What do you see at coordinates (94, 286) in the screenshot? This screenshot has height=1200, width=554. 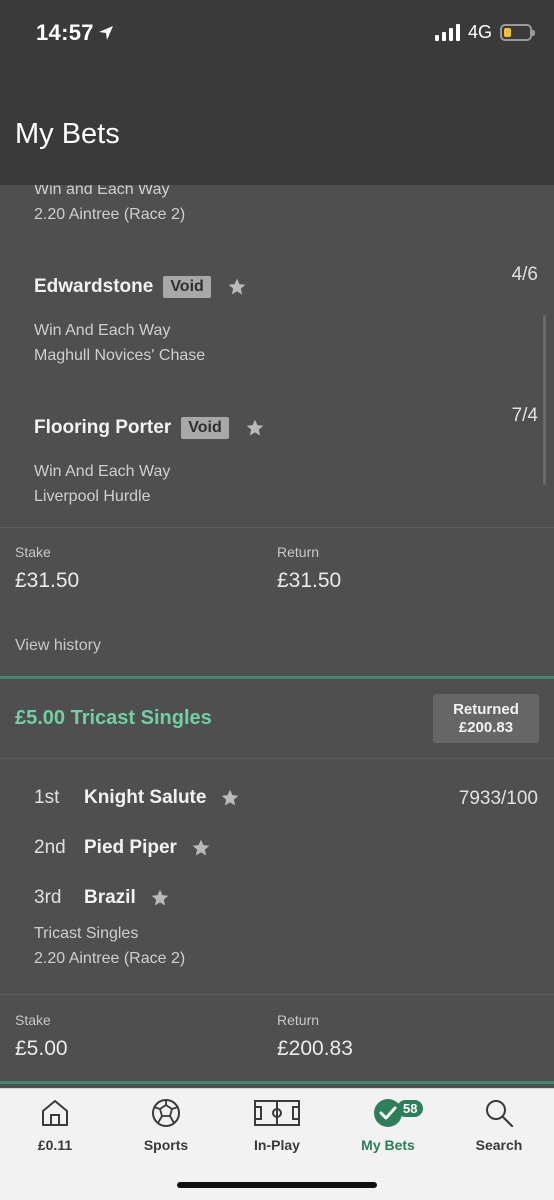 I see `selection-name: Edwardstone` at bounding box center [94, 286].